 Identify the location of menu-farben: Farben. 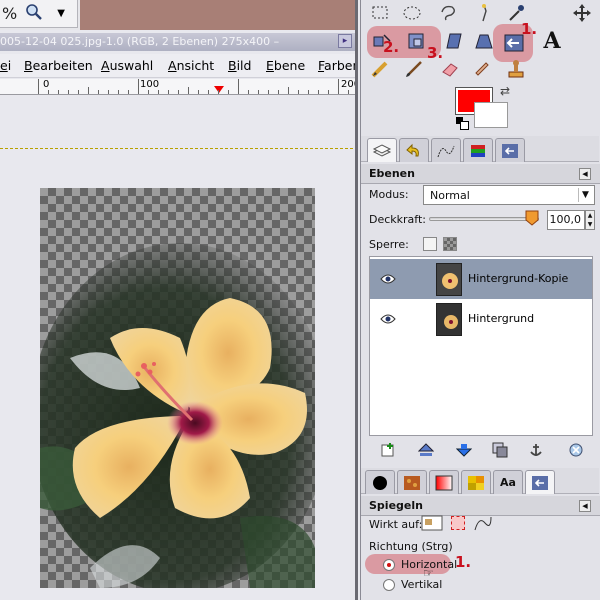
(338, 65).